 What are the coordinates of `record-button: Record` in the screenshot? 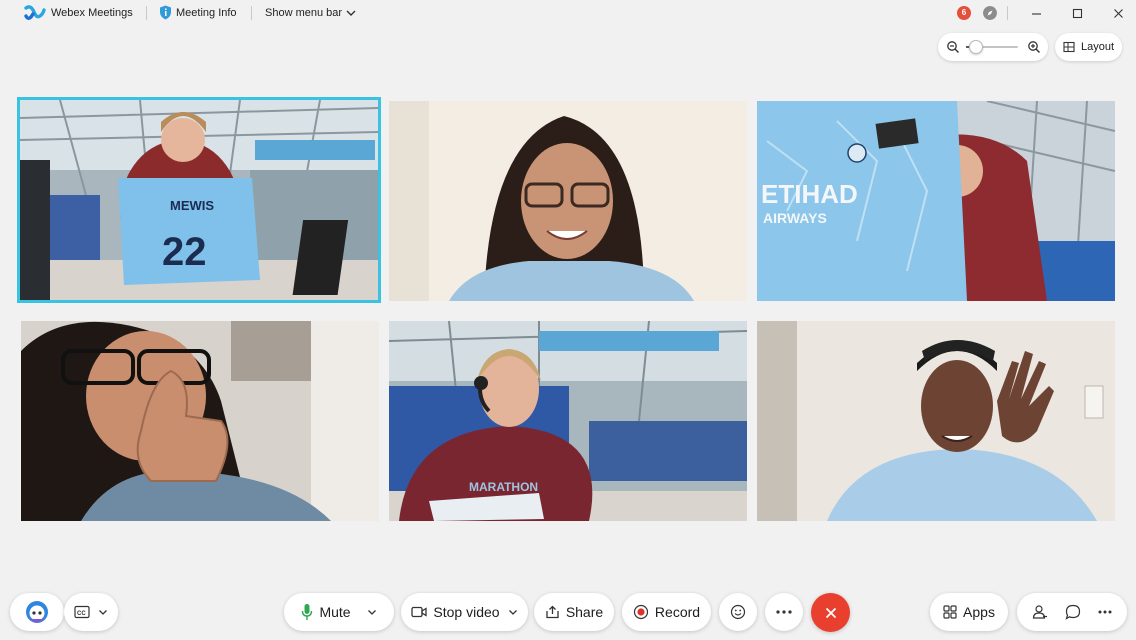 It's located at (666, 612).